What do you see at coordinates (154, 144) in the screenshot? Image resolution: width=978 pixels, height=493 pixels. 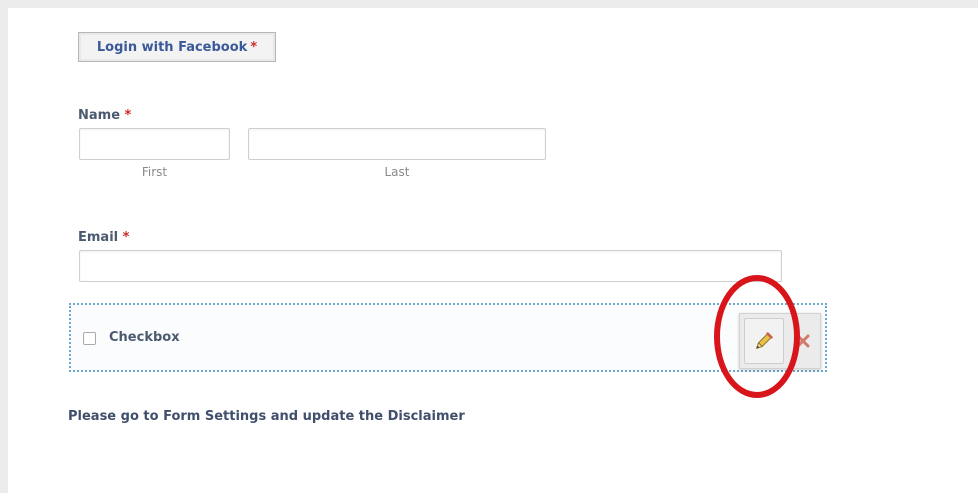 I see `first-name-input` at bounding box center [154, 144].